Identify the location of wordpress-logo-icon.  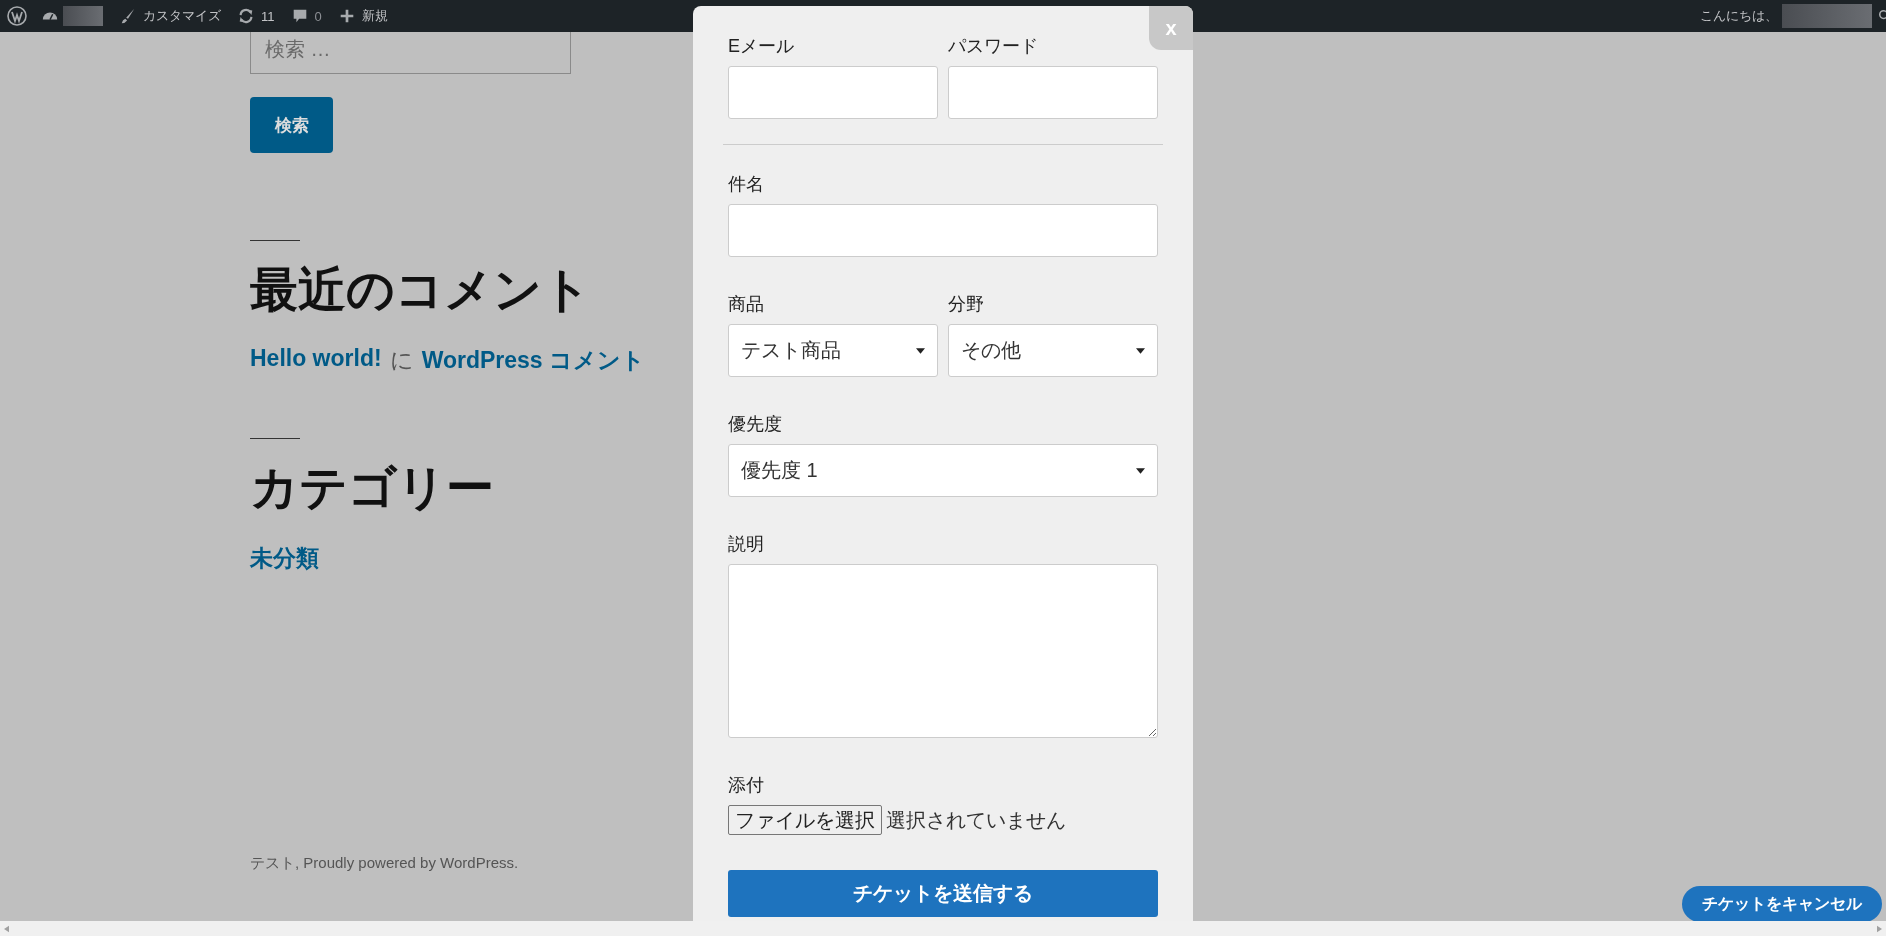
(17, 16).